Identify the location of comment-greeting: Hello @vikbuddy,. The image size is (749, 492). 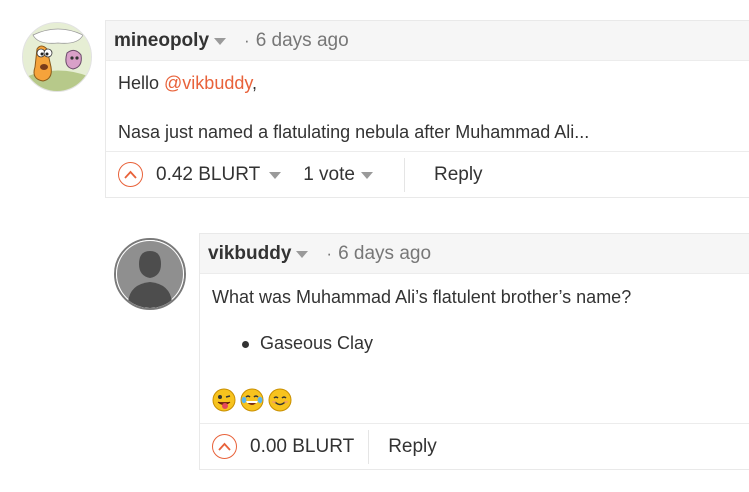
(187, 83).